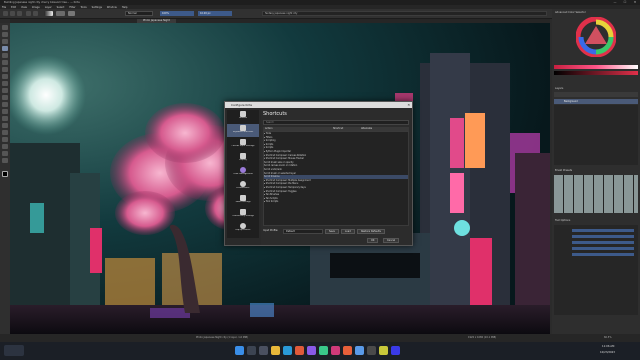  Describe the element at coordinates (275, 114) in the screenshot. I see `page-title: Shortcuts` at that location.